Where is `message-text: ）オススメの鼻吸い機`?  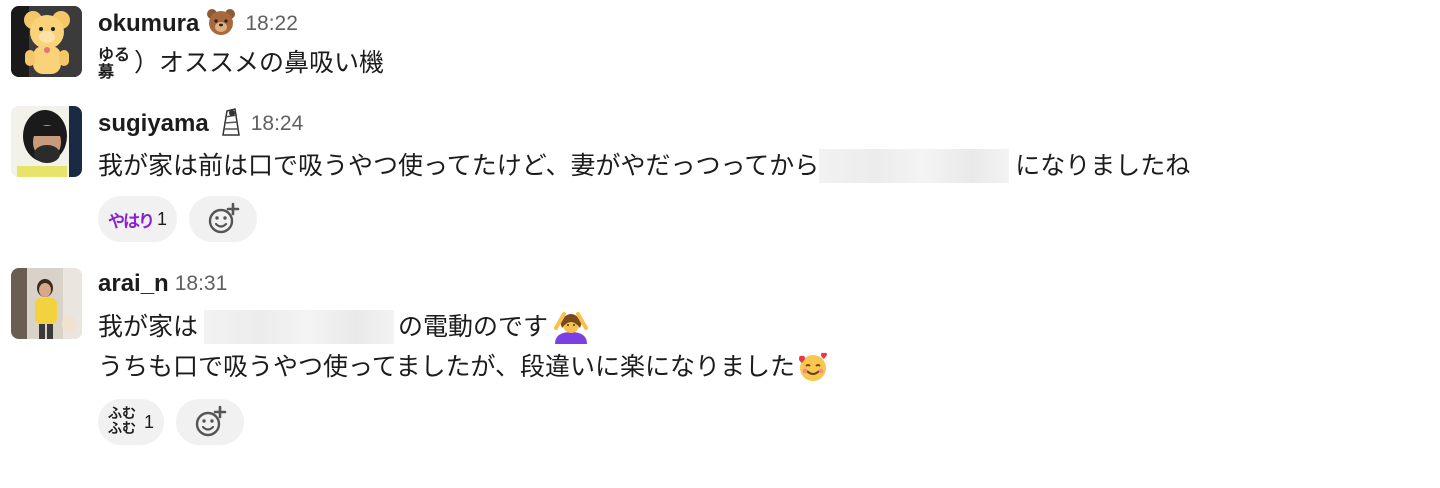
message-text: ）オススメの鼻吸い機 is located at coordinates (259, 62).